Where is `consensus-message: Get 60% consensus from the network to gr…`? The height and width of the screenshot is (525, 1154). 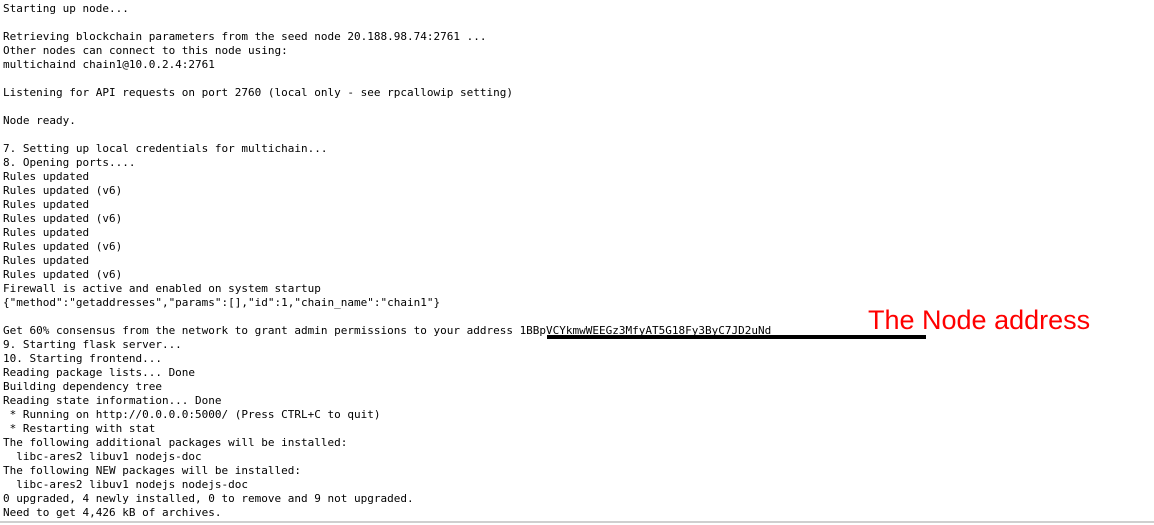 consensus-message: Get 60% consensus from the network to gr… is located at coordinates (261, 330).